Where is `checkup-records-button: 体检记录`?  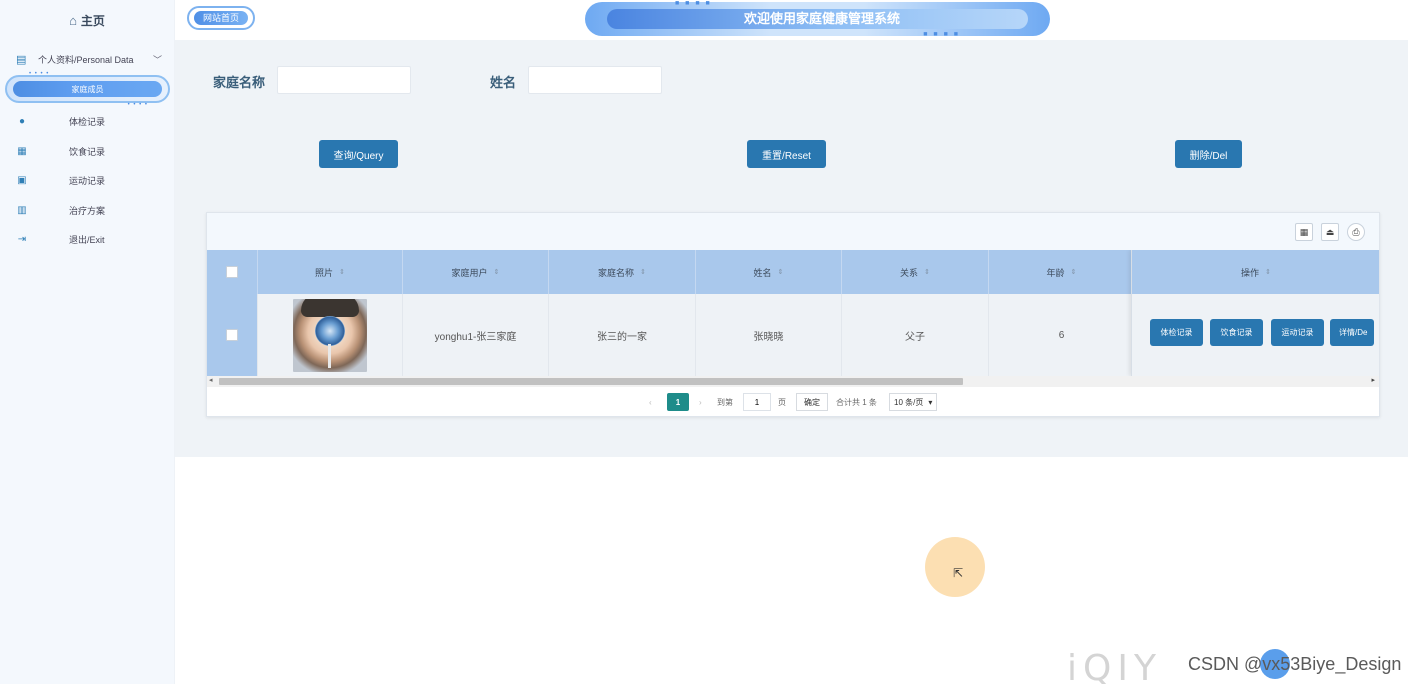 checkup-records-button: 体检记录 is located at coordinates (1176, 332).